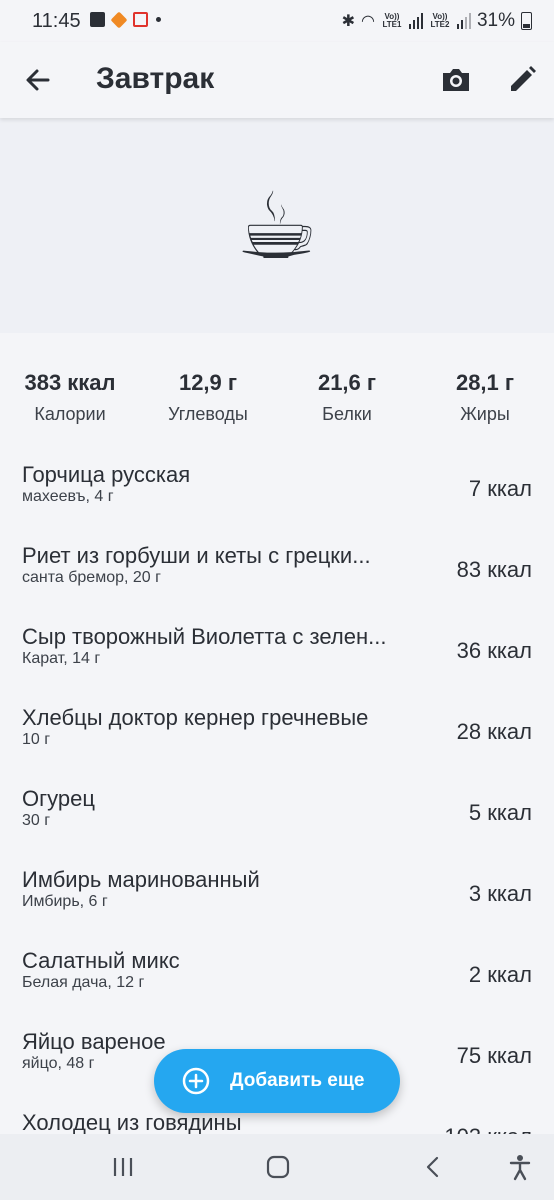 The height and width of the screenshot is (1200, 554). Describe the element at coordinates (348, 21) in the screenshot. I see `bluetooth-icon: ✱` at that location.